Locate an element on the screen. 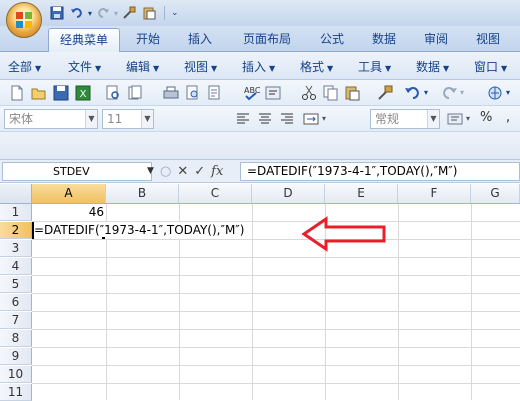 This screenshot has height=401, width=520. name-box: STDEV is located at coordinates (77, 171).